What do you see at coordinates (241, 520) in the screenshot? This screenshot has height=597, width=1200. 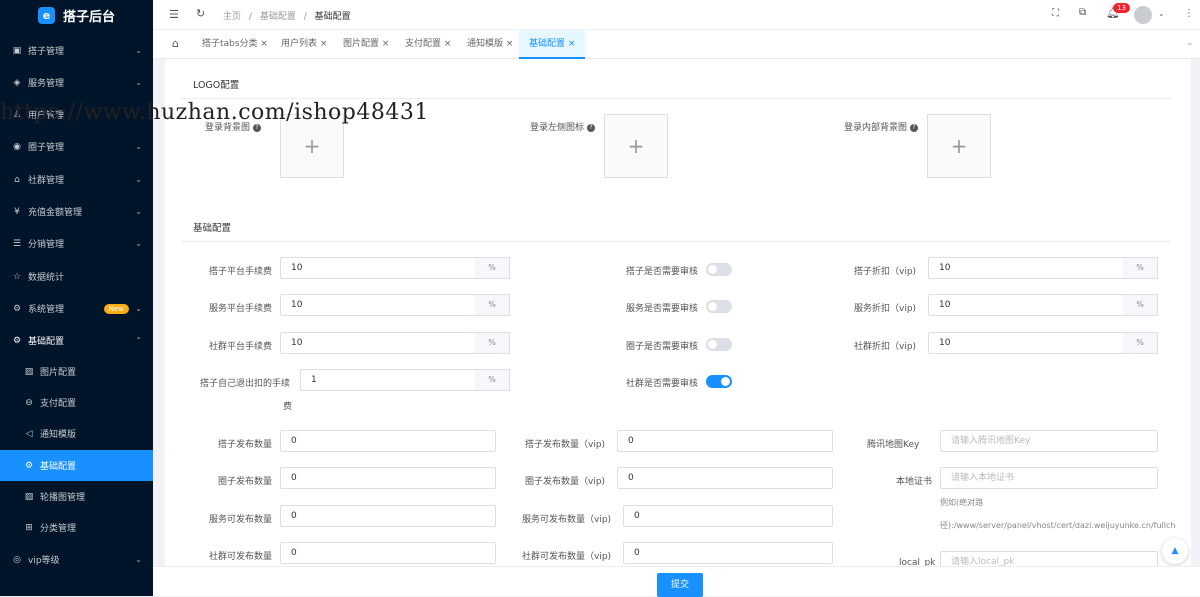 I see `publish-label: 服务可发布数量` at bounding box center [241, 520].